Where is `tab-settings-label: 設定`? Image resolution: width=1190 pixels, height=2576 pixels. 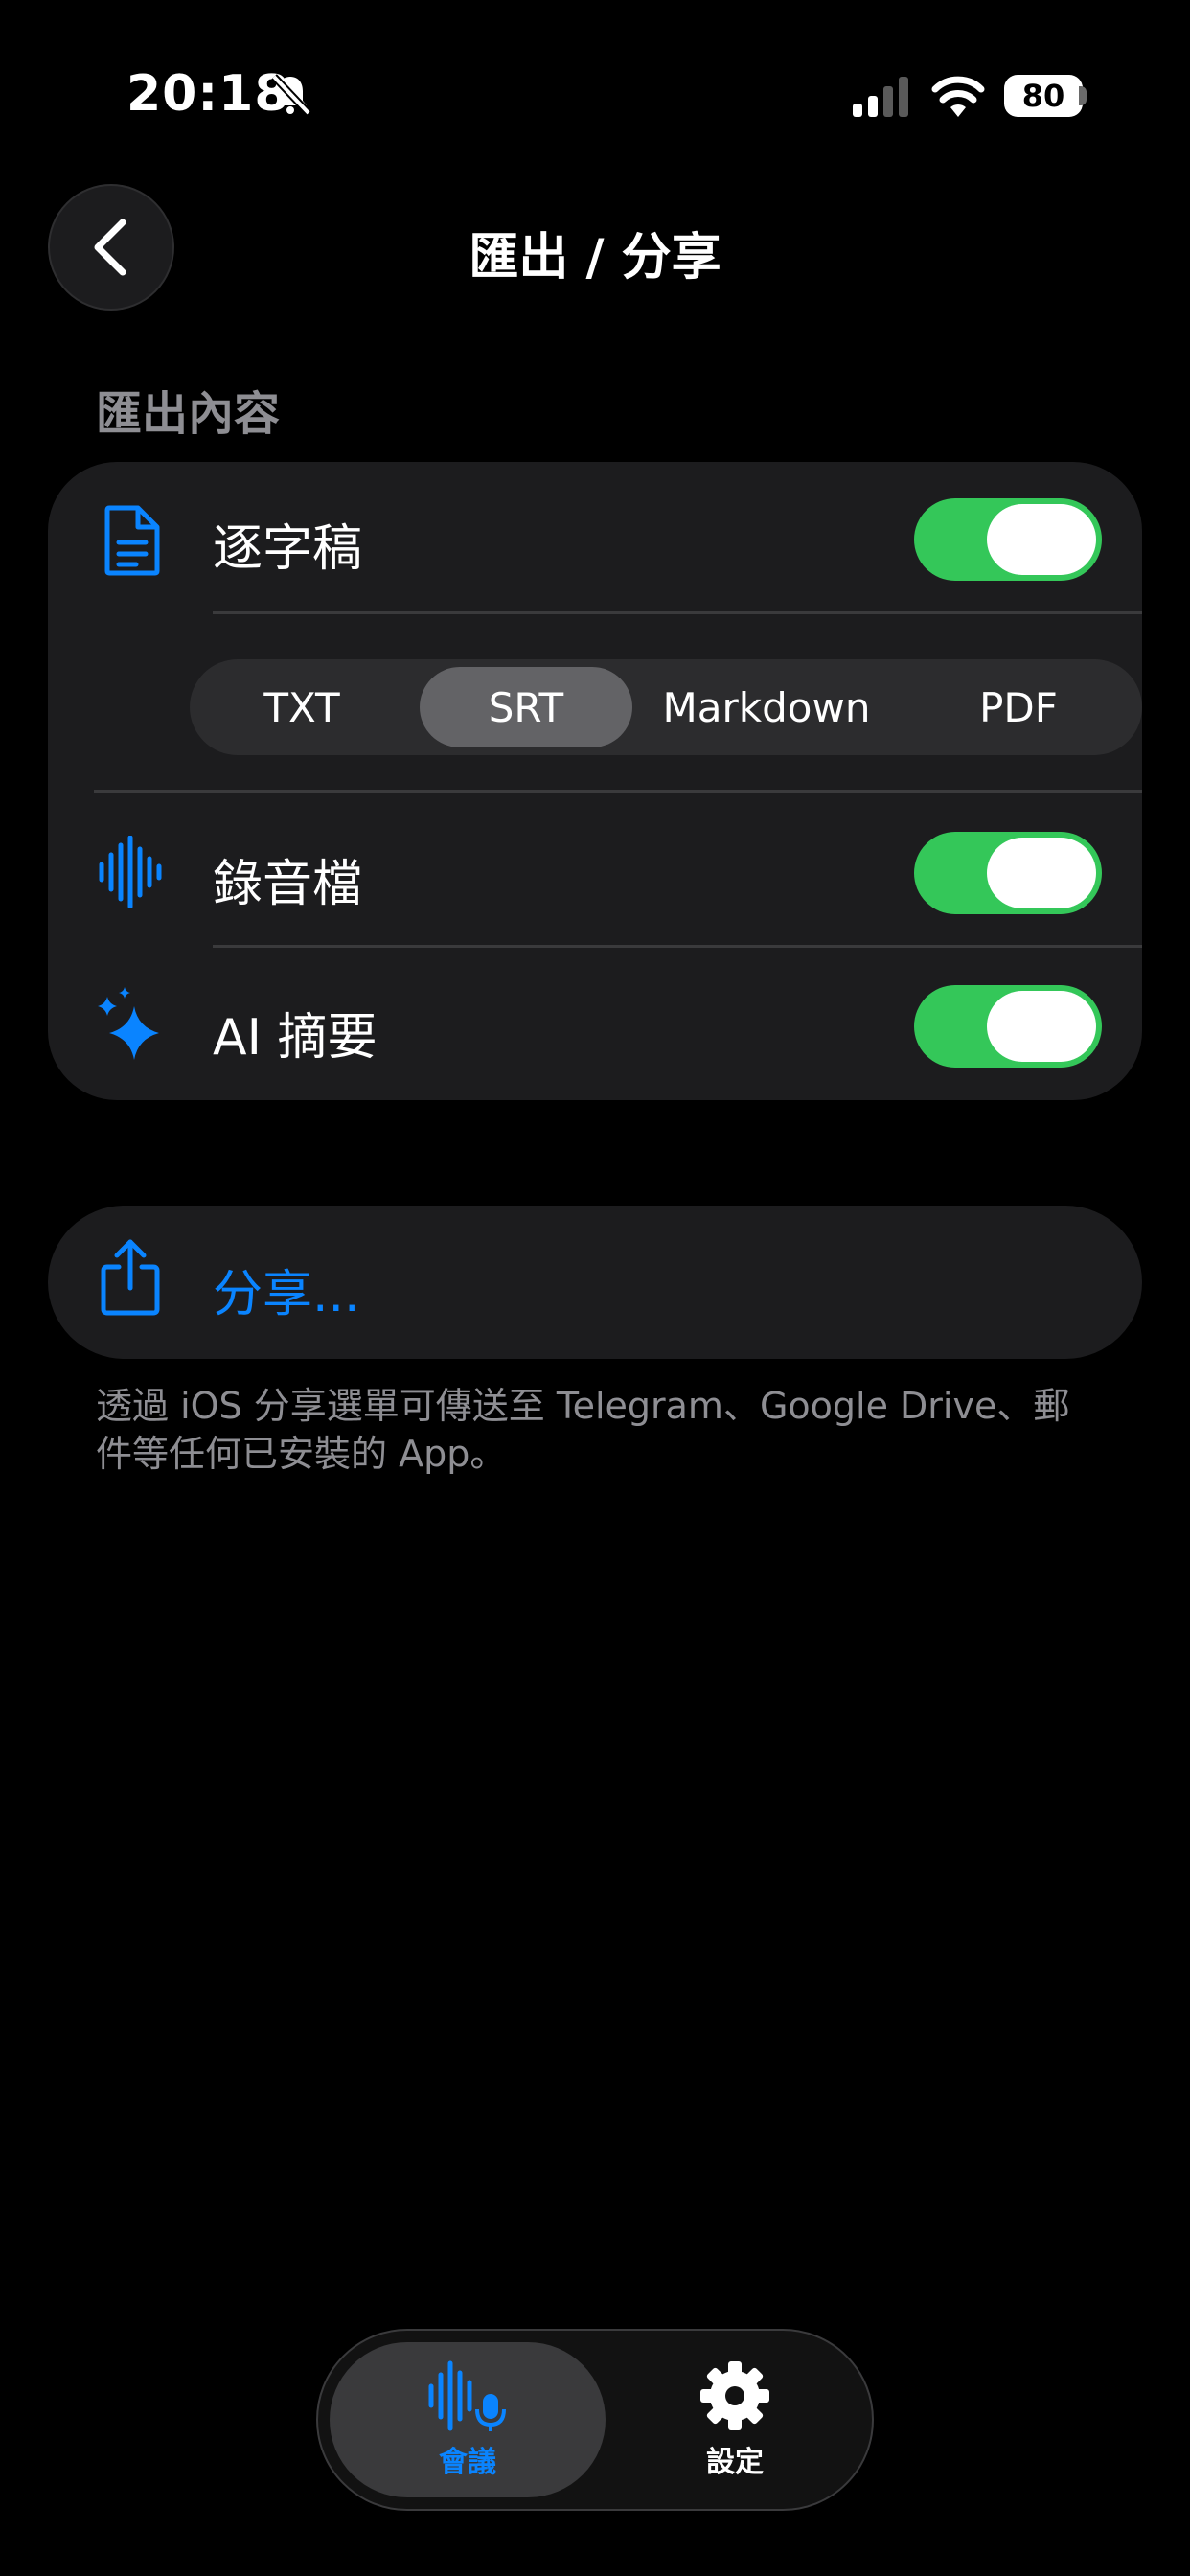
tab-settings-label: 設定 is located at coordinates (735, 2463).